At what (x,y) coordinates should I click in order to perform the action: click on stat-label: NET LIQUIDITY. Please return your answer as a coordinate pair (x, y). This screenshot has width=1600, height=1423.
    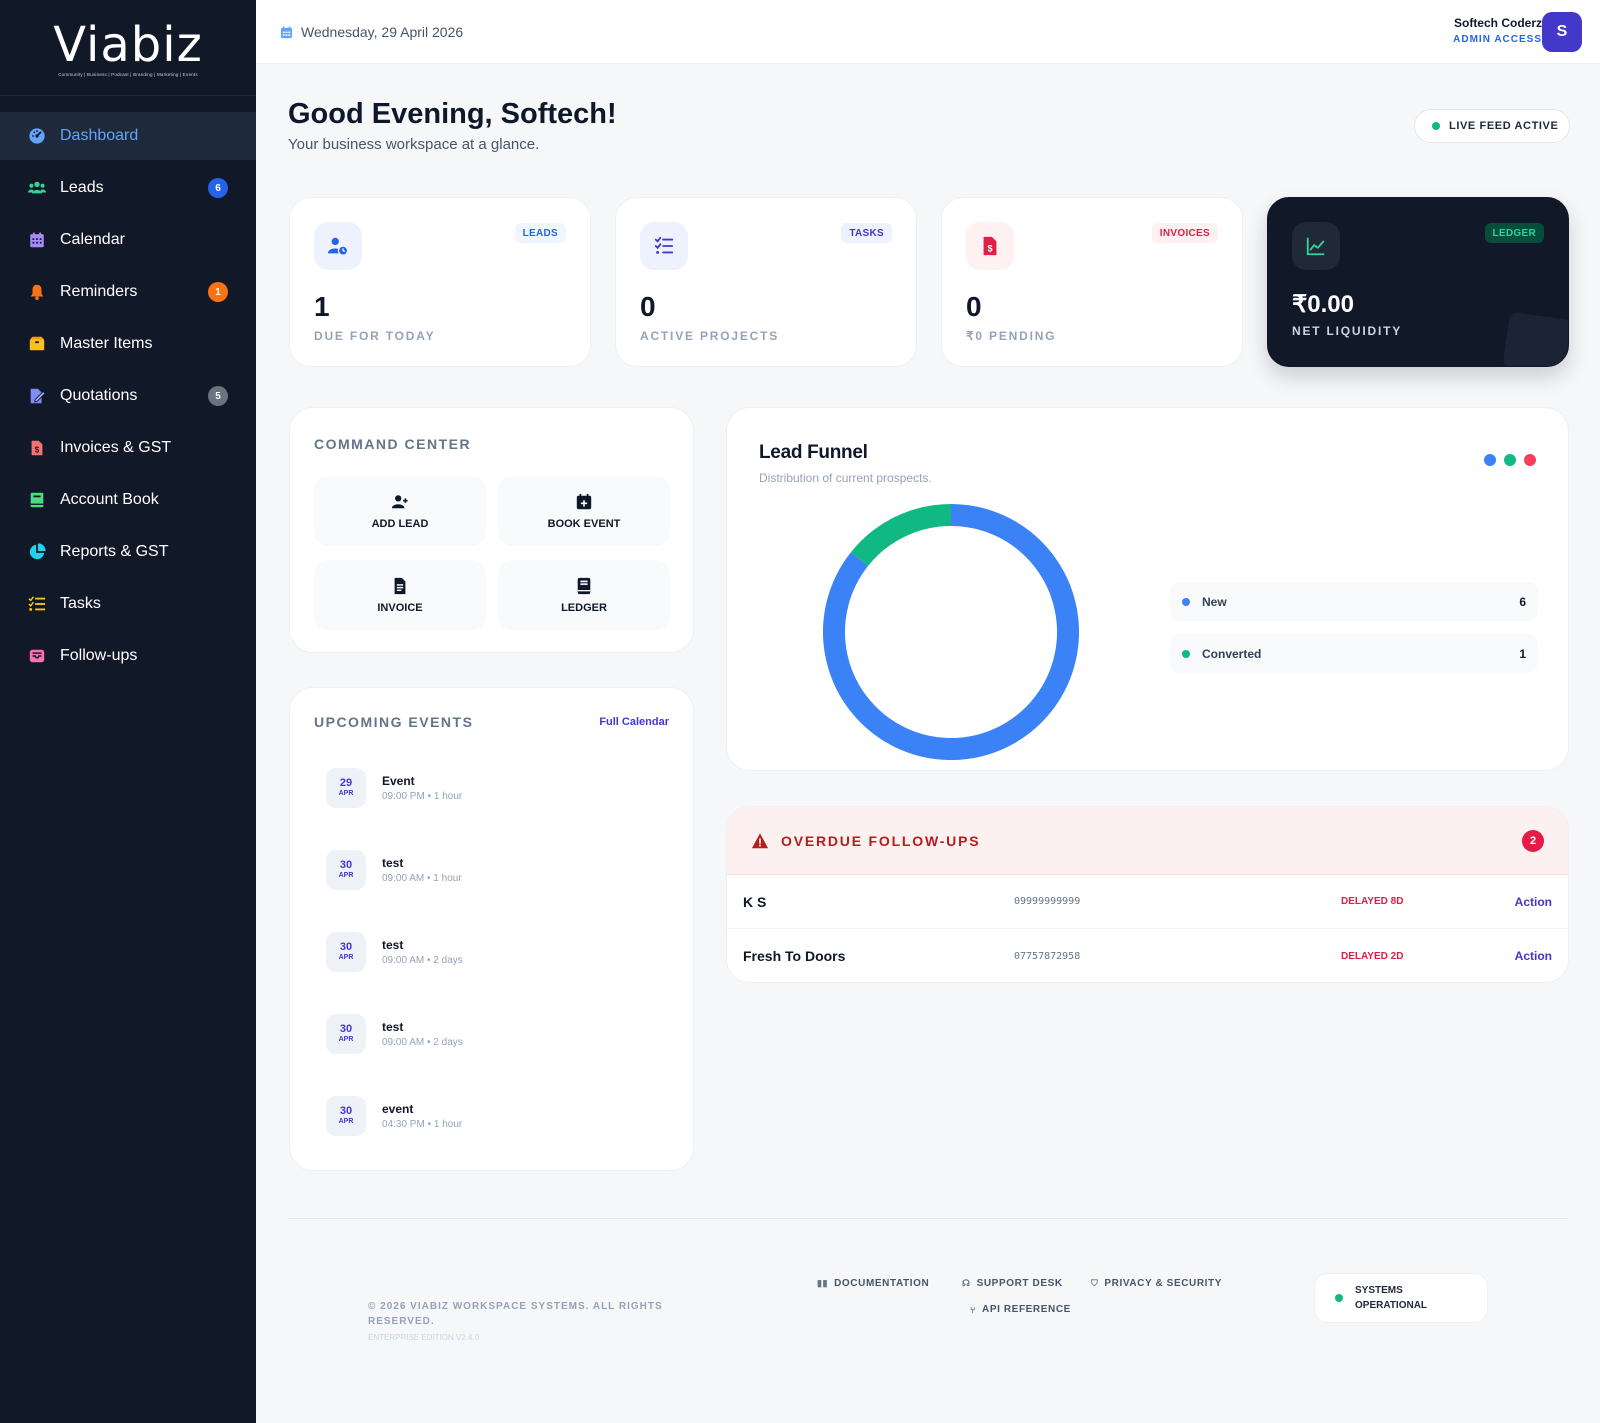
    Looking at the image, I should click on (1347, 331).